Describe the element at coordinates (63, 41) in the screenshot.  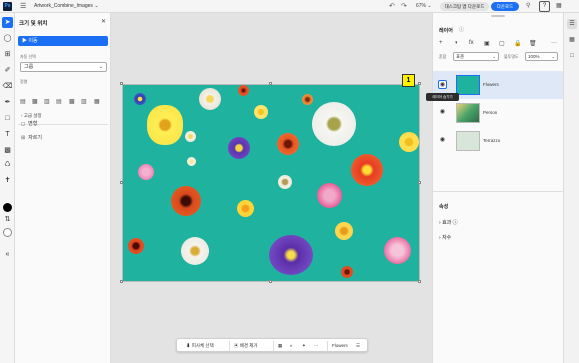
I see `move-option: ▶ 이동` at that location.